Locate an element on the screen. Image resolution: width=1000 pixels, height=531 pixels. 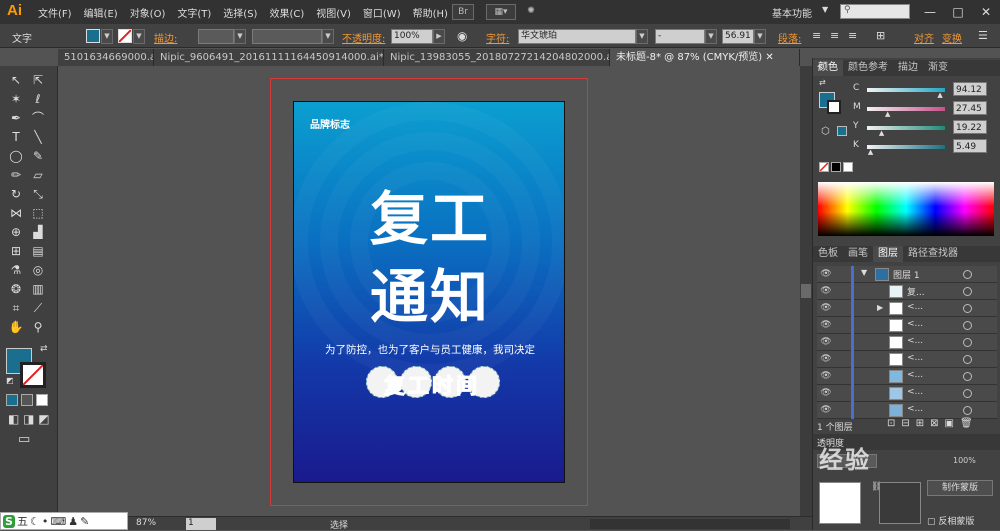
restore-button: □ is located at coordinates (958, 12).